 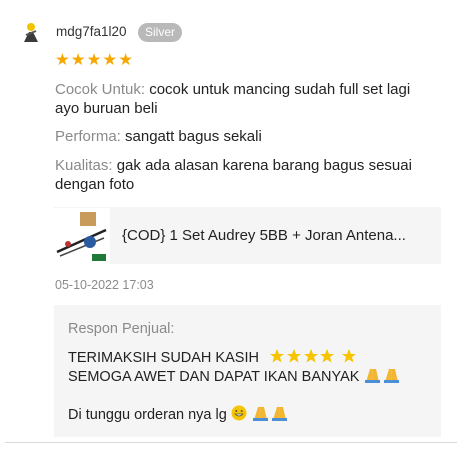 I want to click on grinning-face-icon, so click(x=239, y=415).